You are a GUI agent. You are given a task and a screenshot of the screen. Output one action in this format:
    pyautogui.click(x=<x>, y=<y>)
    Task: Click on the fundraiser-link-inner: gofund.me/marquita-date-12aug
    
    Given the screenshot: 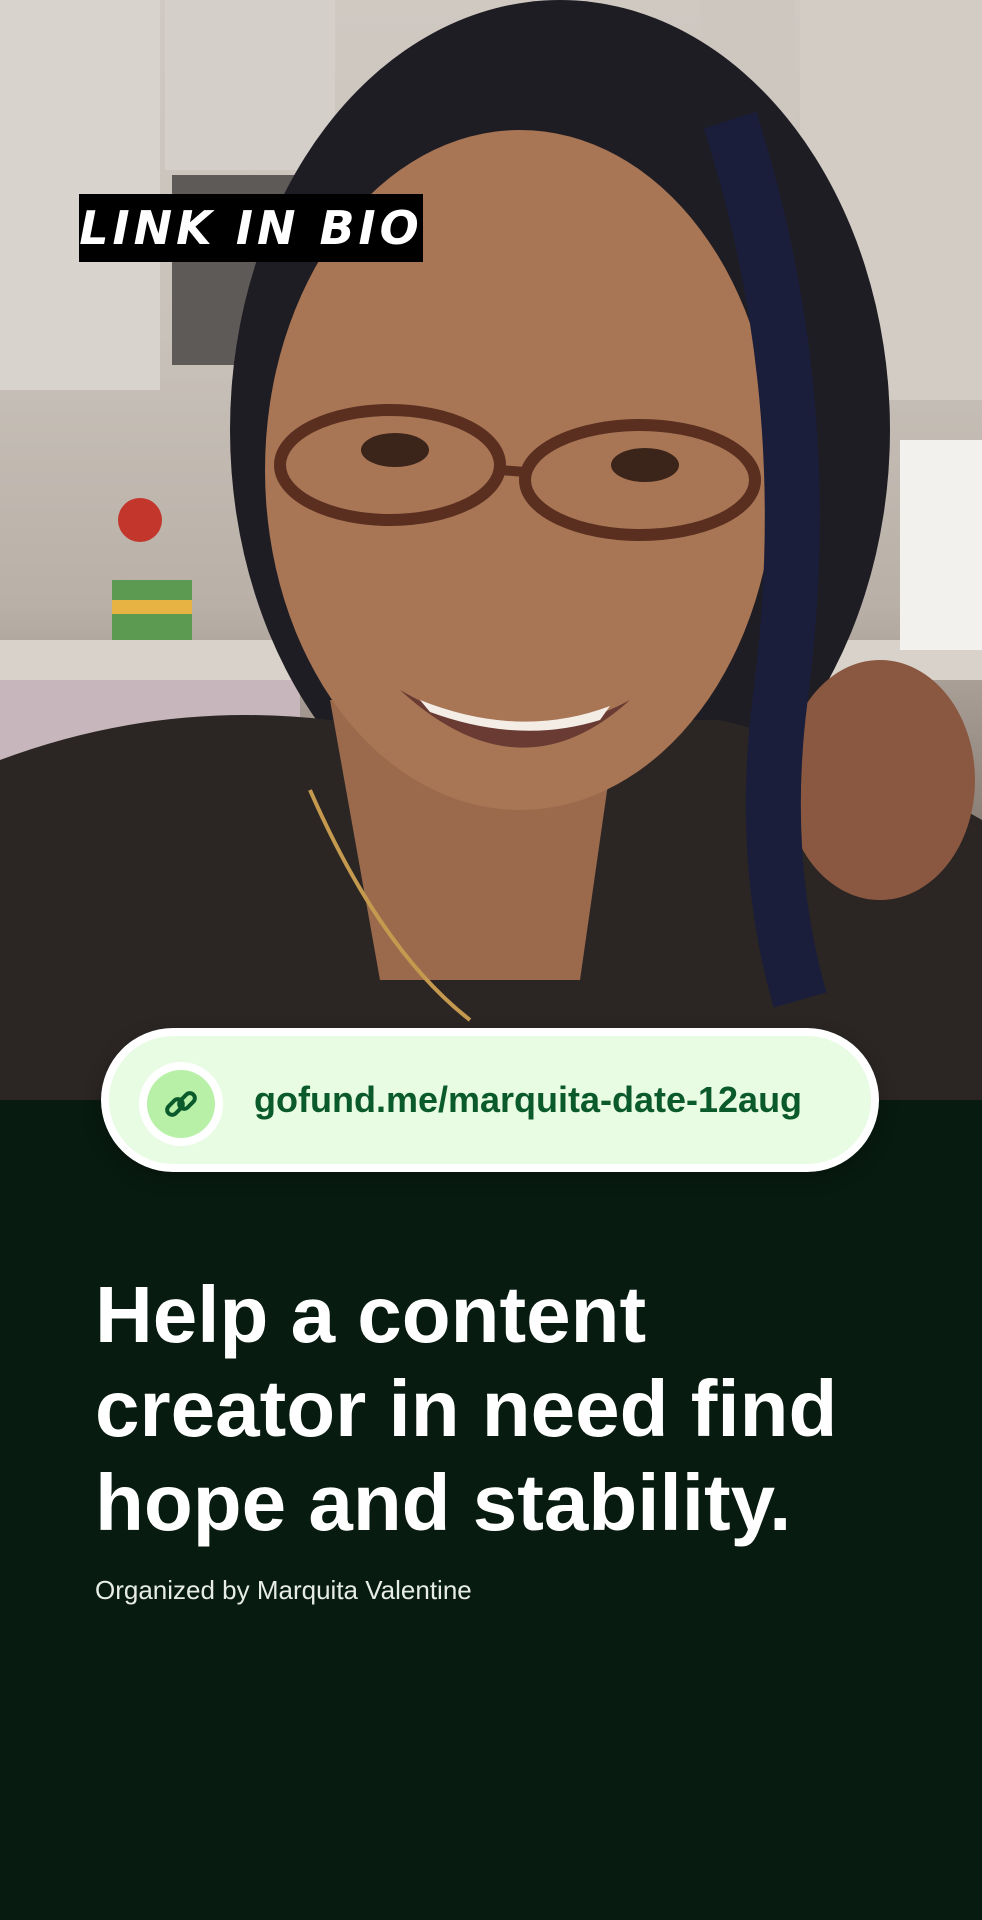 What is the action you would take?
    pyautogui.click(x=490, y=1100)
    